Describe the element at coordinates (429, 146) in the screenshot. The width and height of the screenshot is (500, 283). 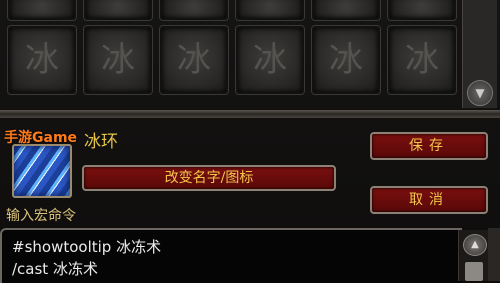
I see `save-button: 保存` at that location.